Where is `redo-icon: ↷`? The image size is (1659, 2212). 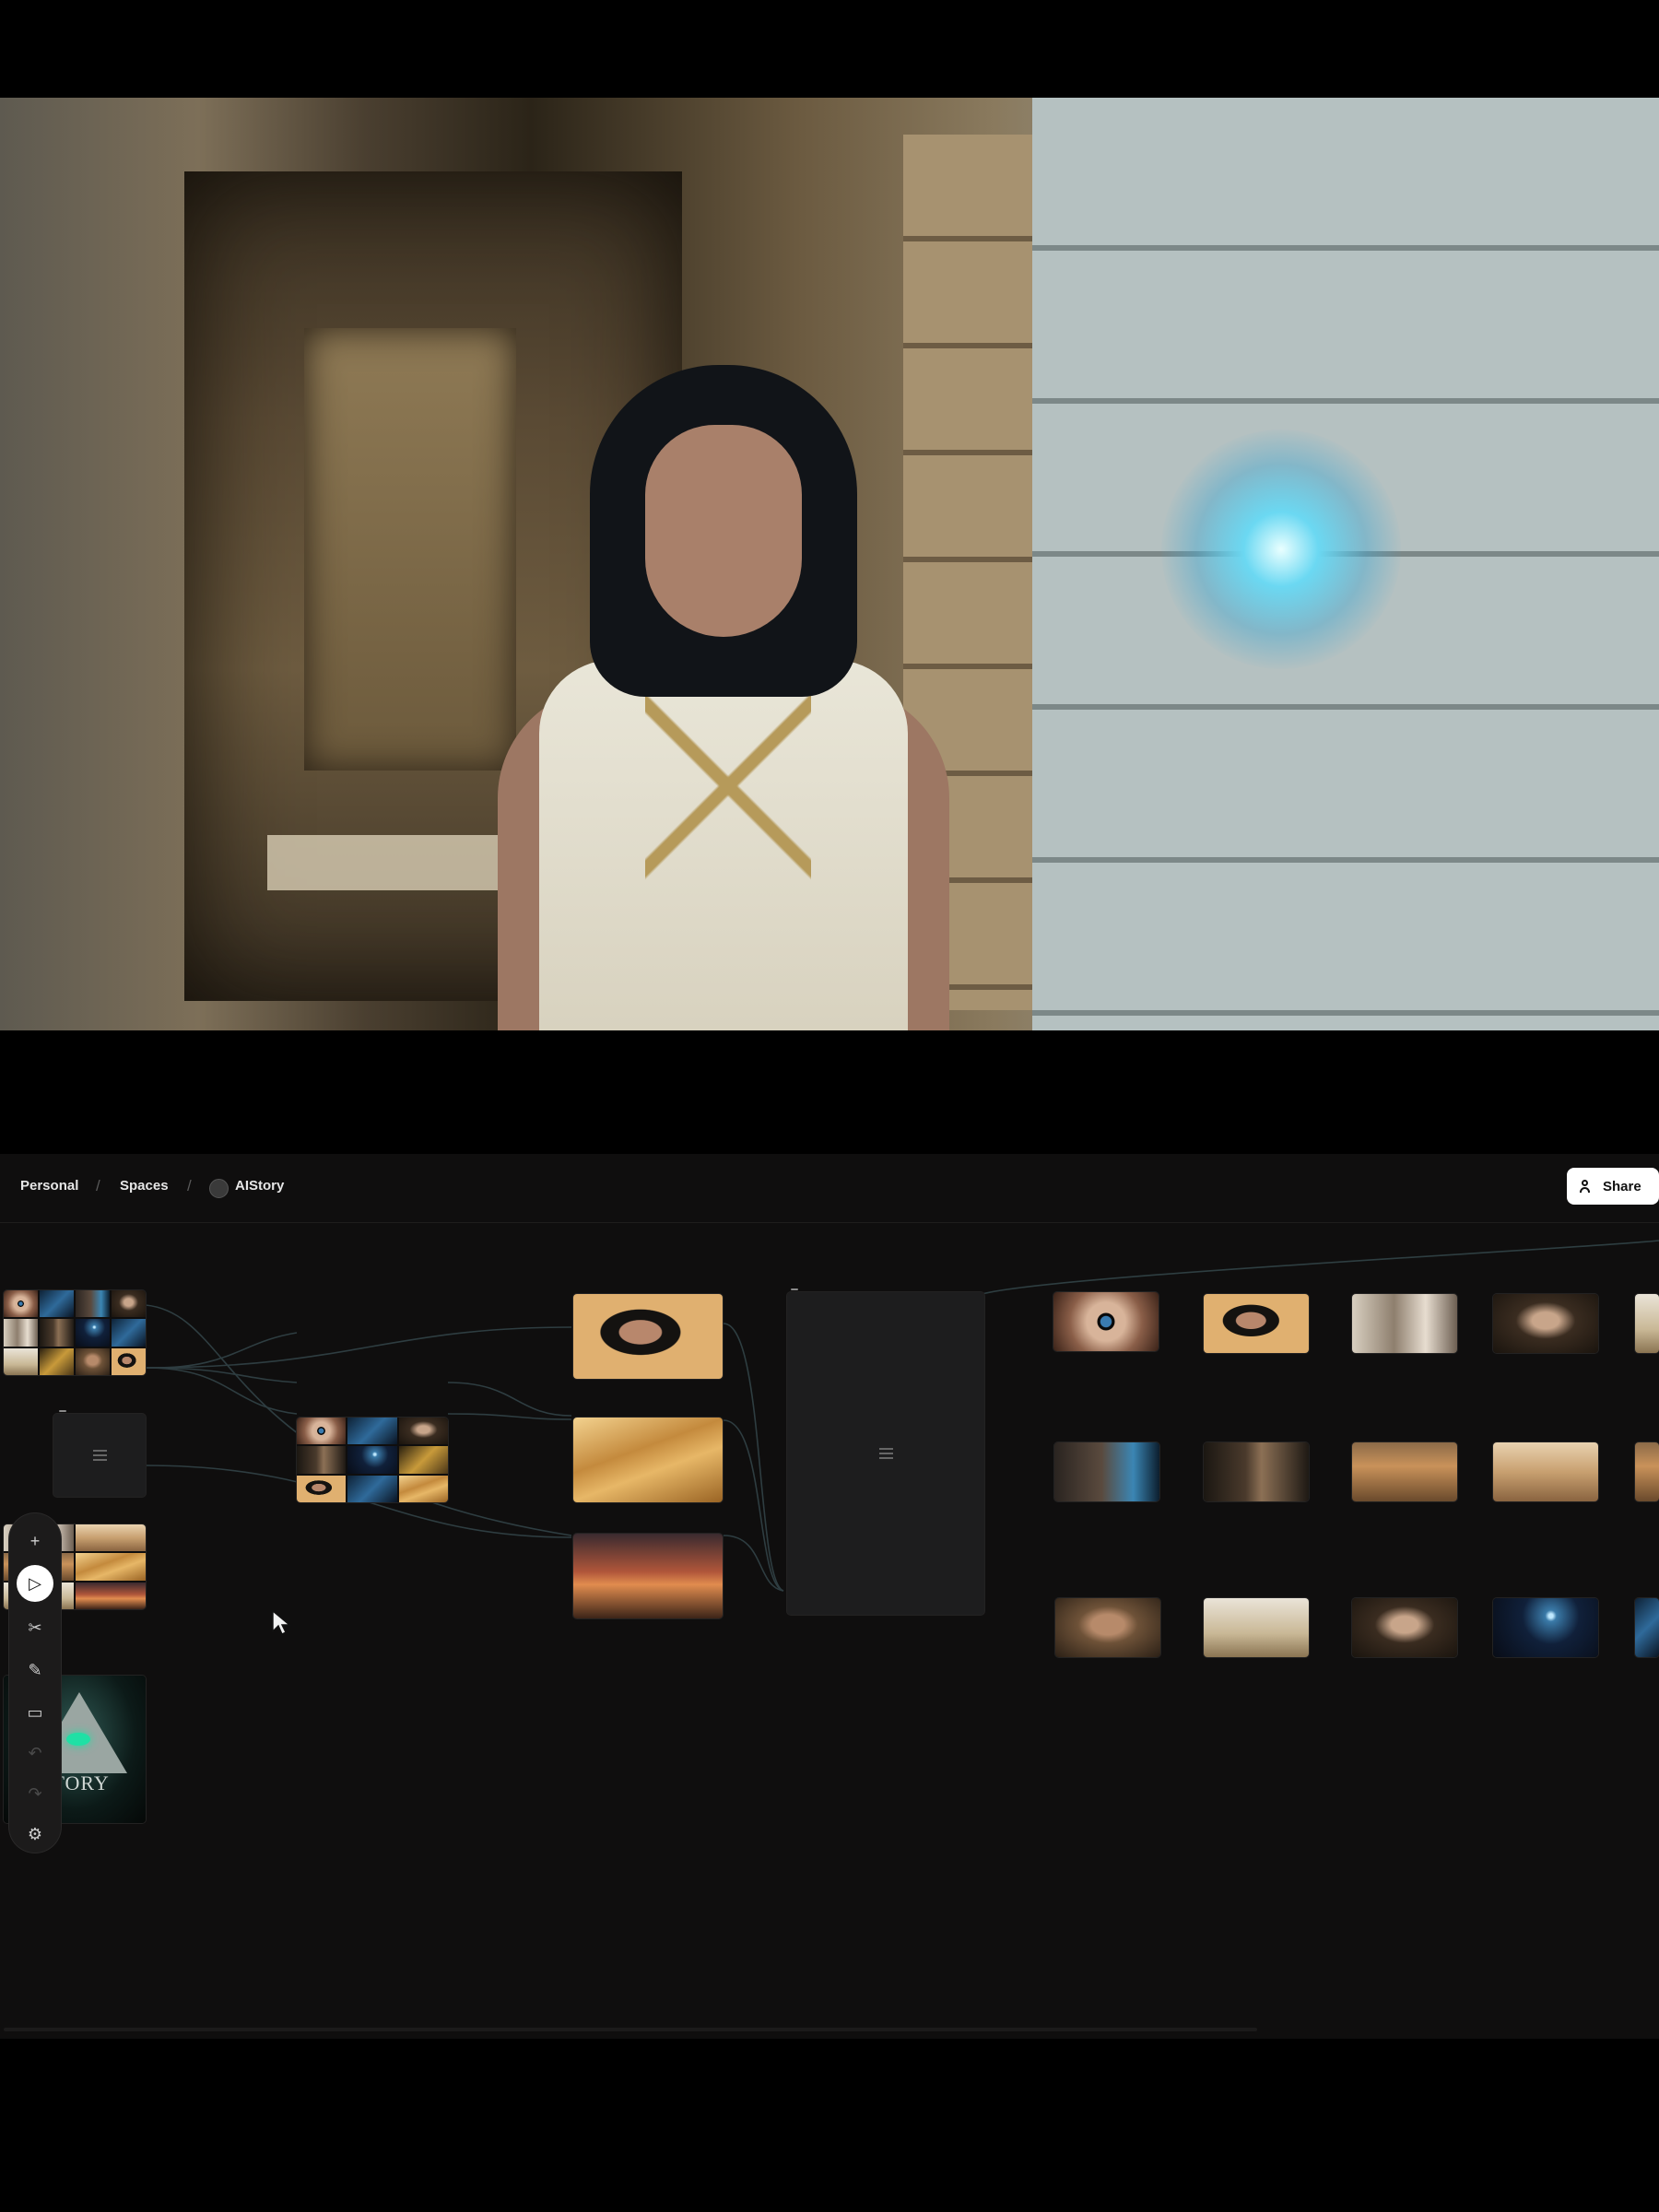 redo-icon: ↷ is located at coordinates (35, 1793).